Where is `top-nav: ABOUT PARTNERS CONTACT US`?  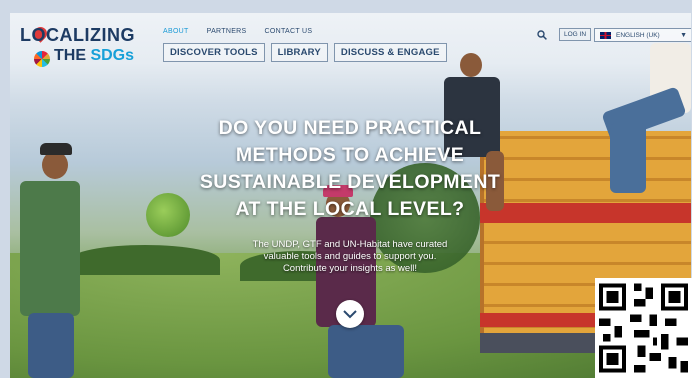
top-nav: ABOUT PARTNERS CONTACT US is located at coordinates (237, 31).